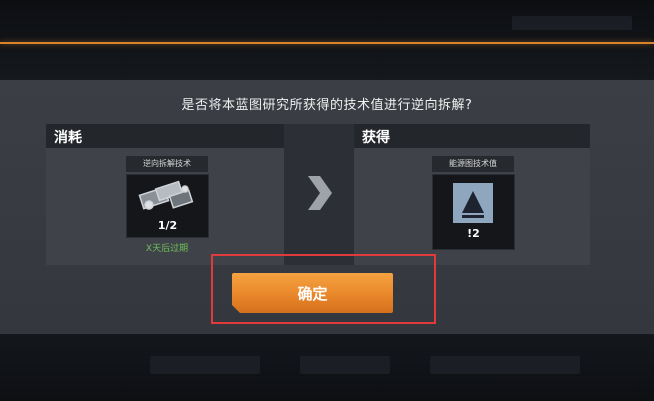 The width and height of the screenshot is (654, 401). Describe the element at coordinates (473, 233) in the screenshot. I see `gain-item-count: !2` at that location.